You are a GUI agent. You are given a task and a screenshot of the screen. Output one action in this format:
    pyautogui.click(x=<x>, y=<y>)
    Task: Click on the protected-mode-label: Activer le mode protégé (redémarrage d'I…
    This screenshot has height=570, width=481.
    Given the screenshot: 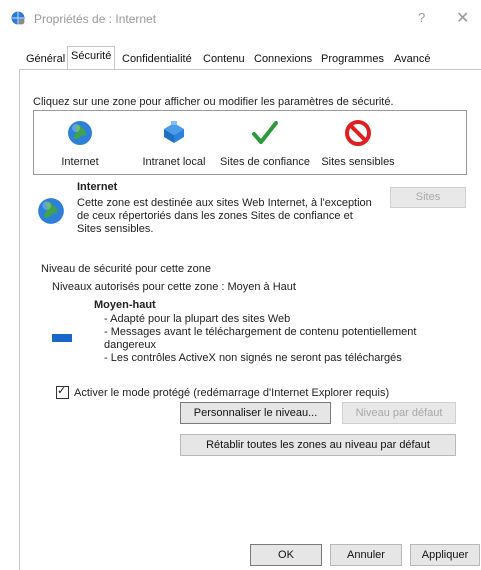 What is the action you would take?
    pyautogui.click(x=232, y=392)
    